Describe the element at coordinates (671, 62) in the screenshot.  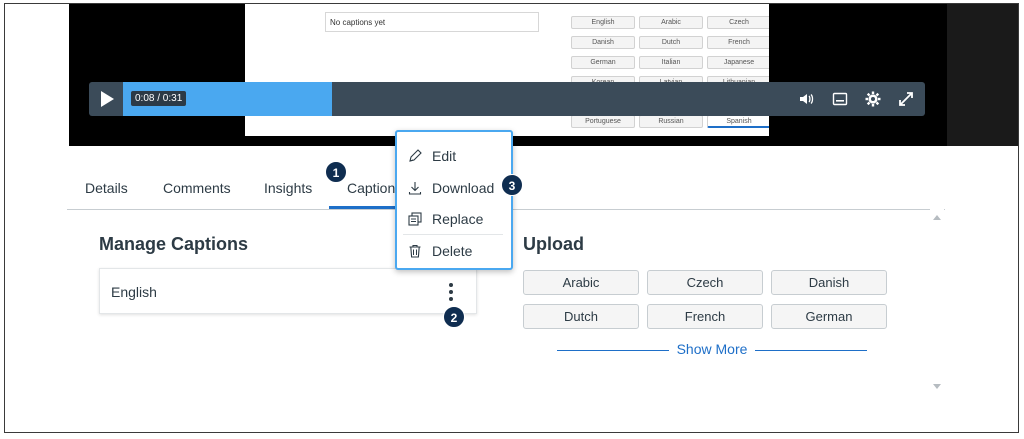
I see `video-lang-italian: Italian` at that location.